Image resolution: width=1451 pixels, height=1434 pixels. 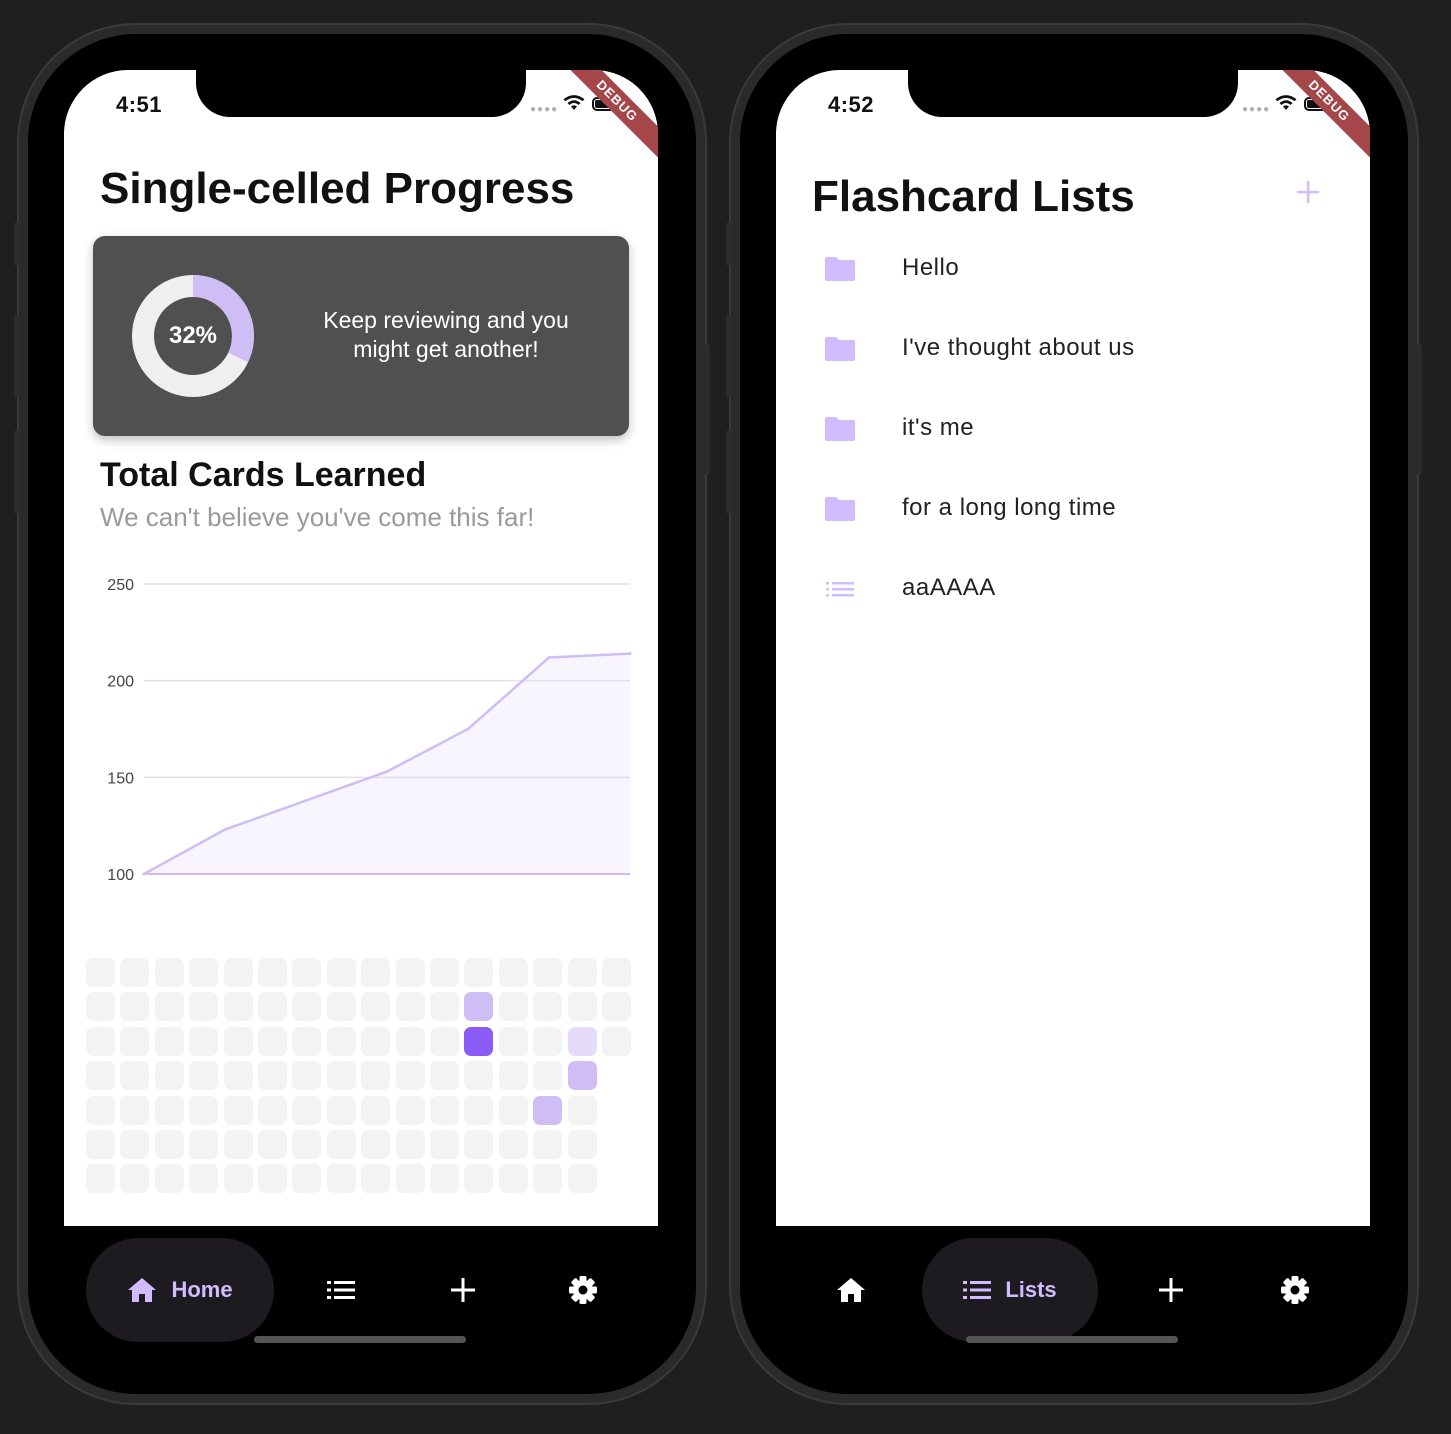 I want to click on chart-area-fill, so click(x=387, y=763).